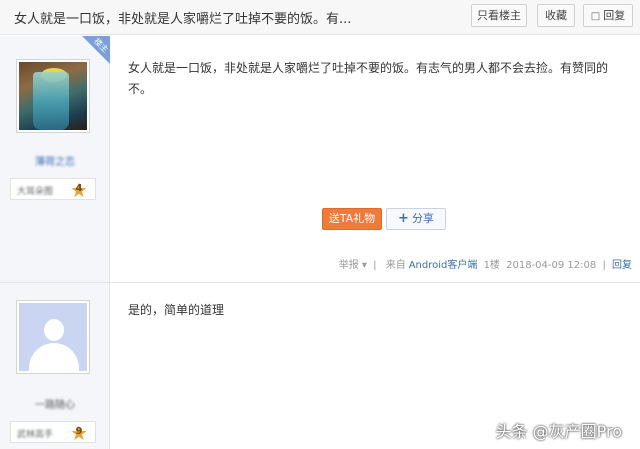 This screenshot has width=640, height=449. What do you see at coordinates (96, 50) in the screenshot?
I see `op-badge: 楼主` at bounding box center [96, 50].